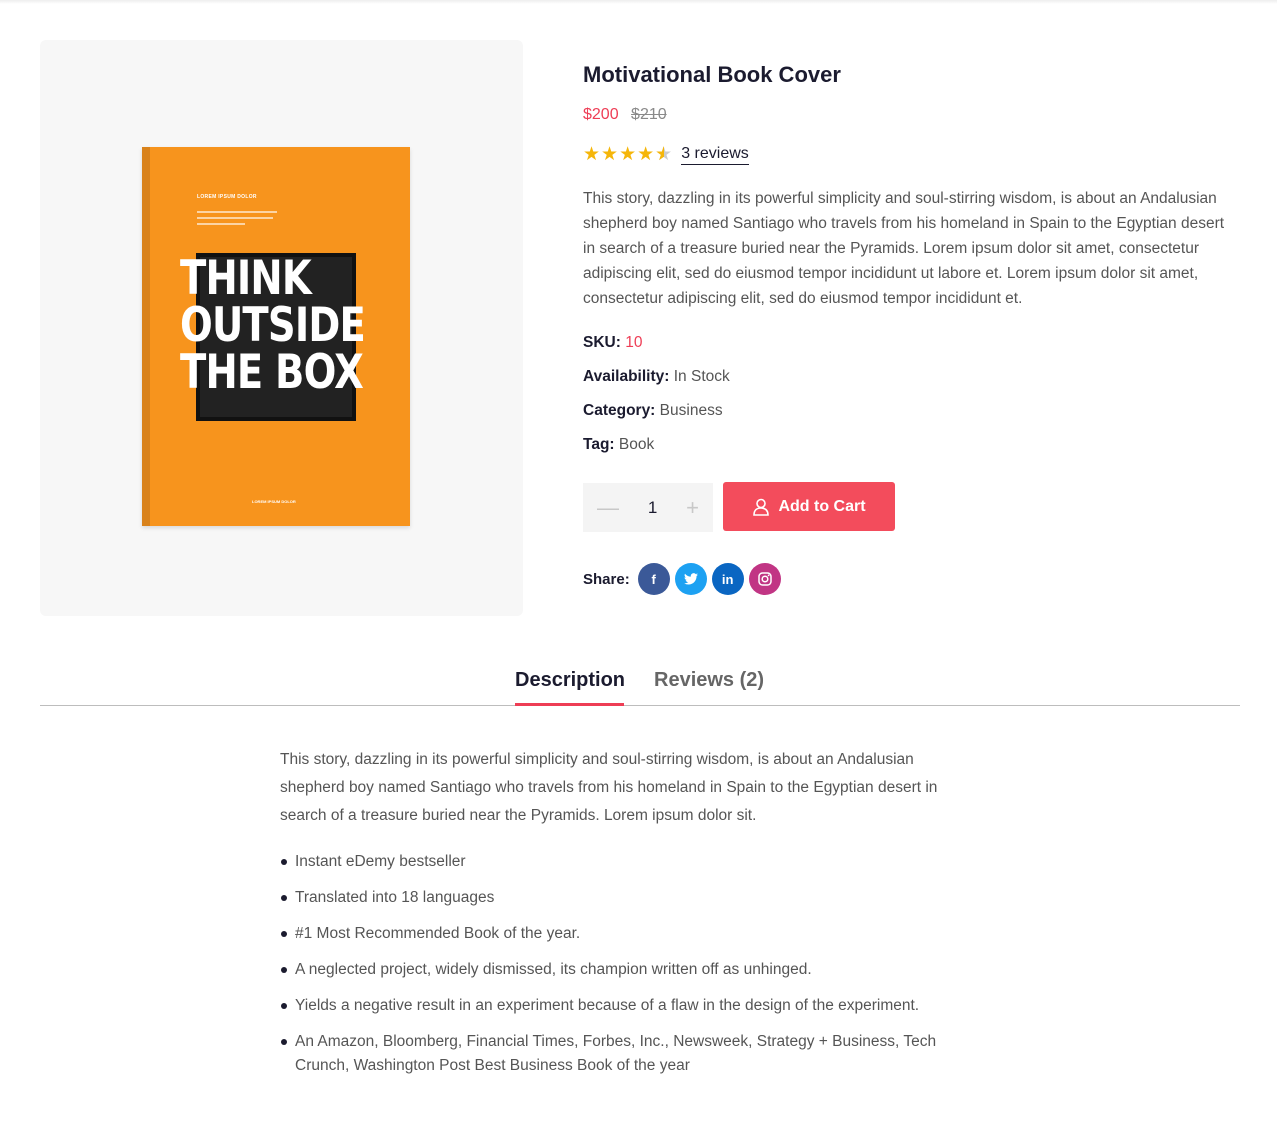 The width and height of the screenshot is (1277, 1121). Describe the element at coordinates (227, 197) in the screenshot. I see `cover-top-label: LOREM IPSUM DOLOR` at that location.